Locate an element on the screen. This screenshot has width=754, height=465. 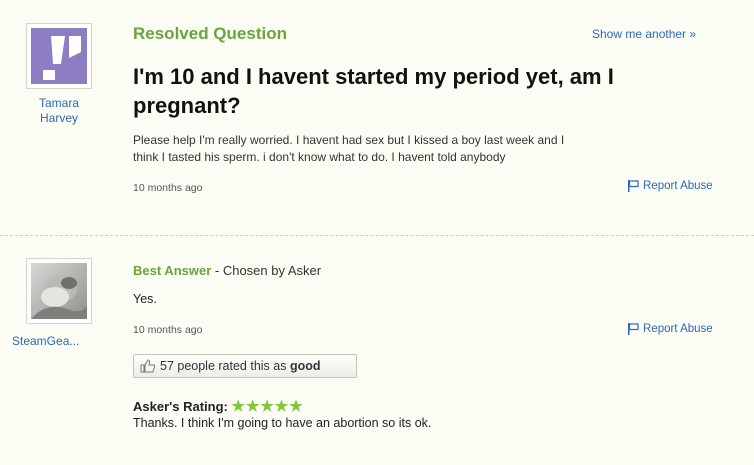
answer-report-abuse-label: Report Abuse is located at coordinates (678, 329).